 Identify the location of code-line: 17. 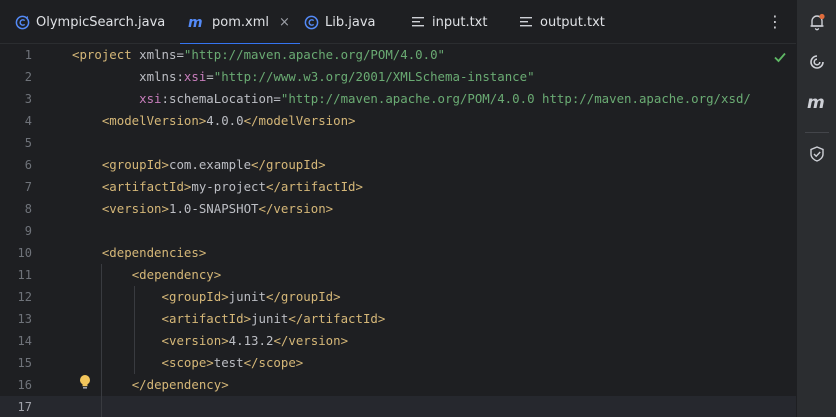
(398, 406).